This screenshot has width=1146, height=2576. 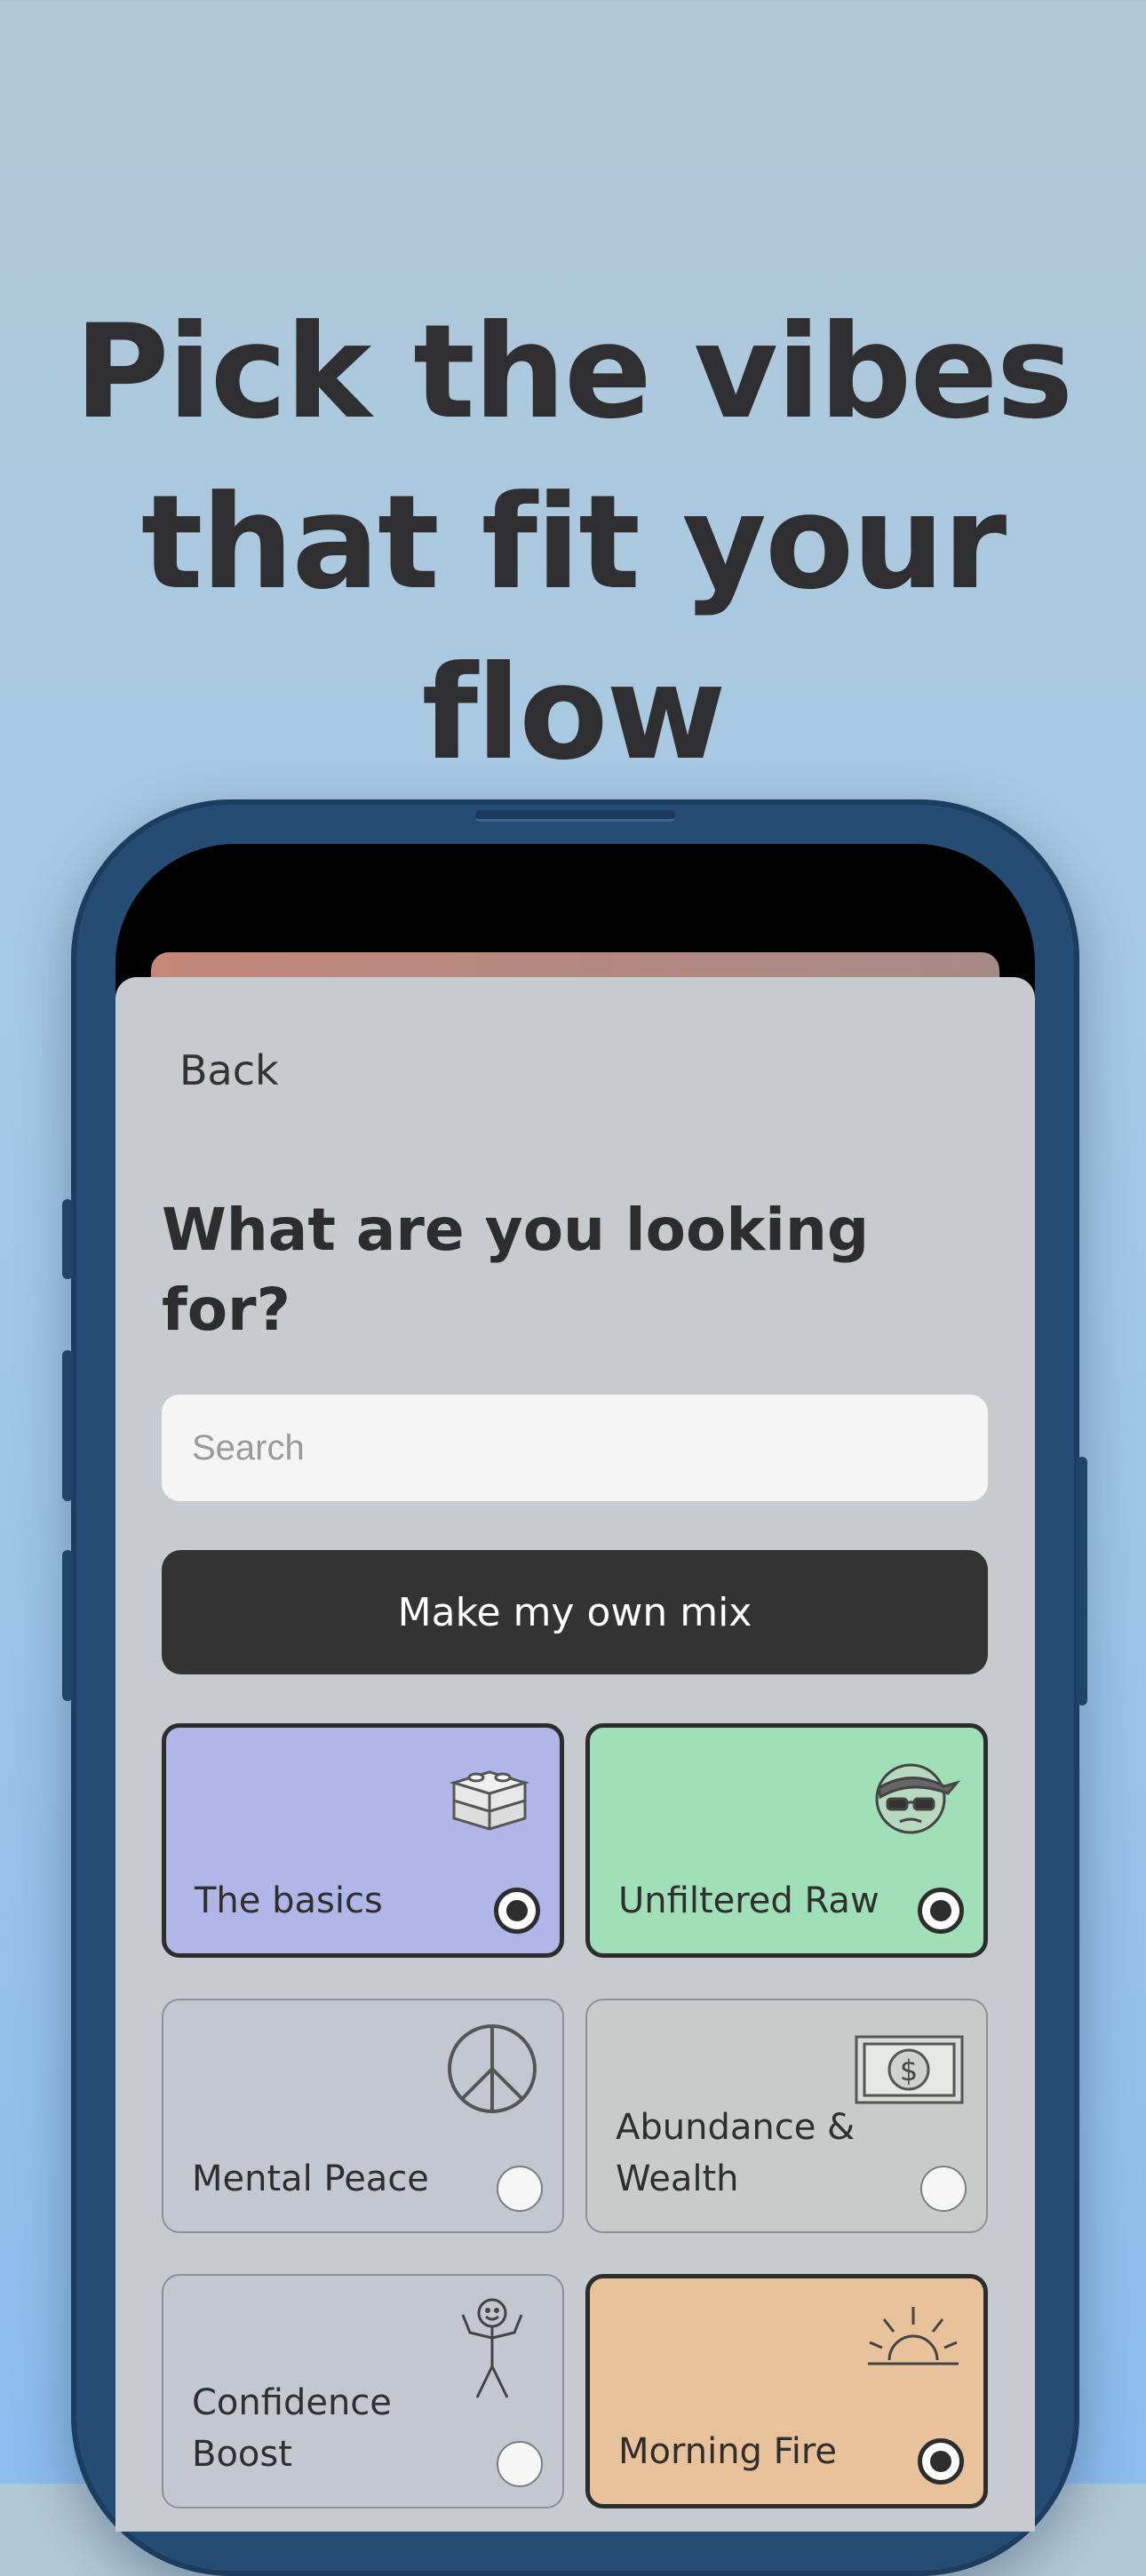 I want to click on phone-speaker, so click(x=575, y=816).